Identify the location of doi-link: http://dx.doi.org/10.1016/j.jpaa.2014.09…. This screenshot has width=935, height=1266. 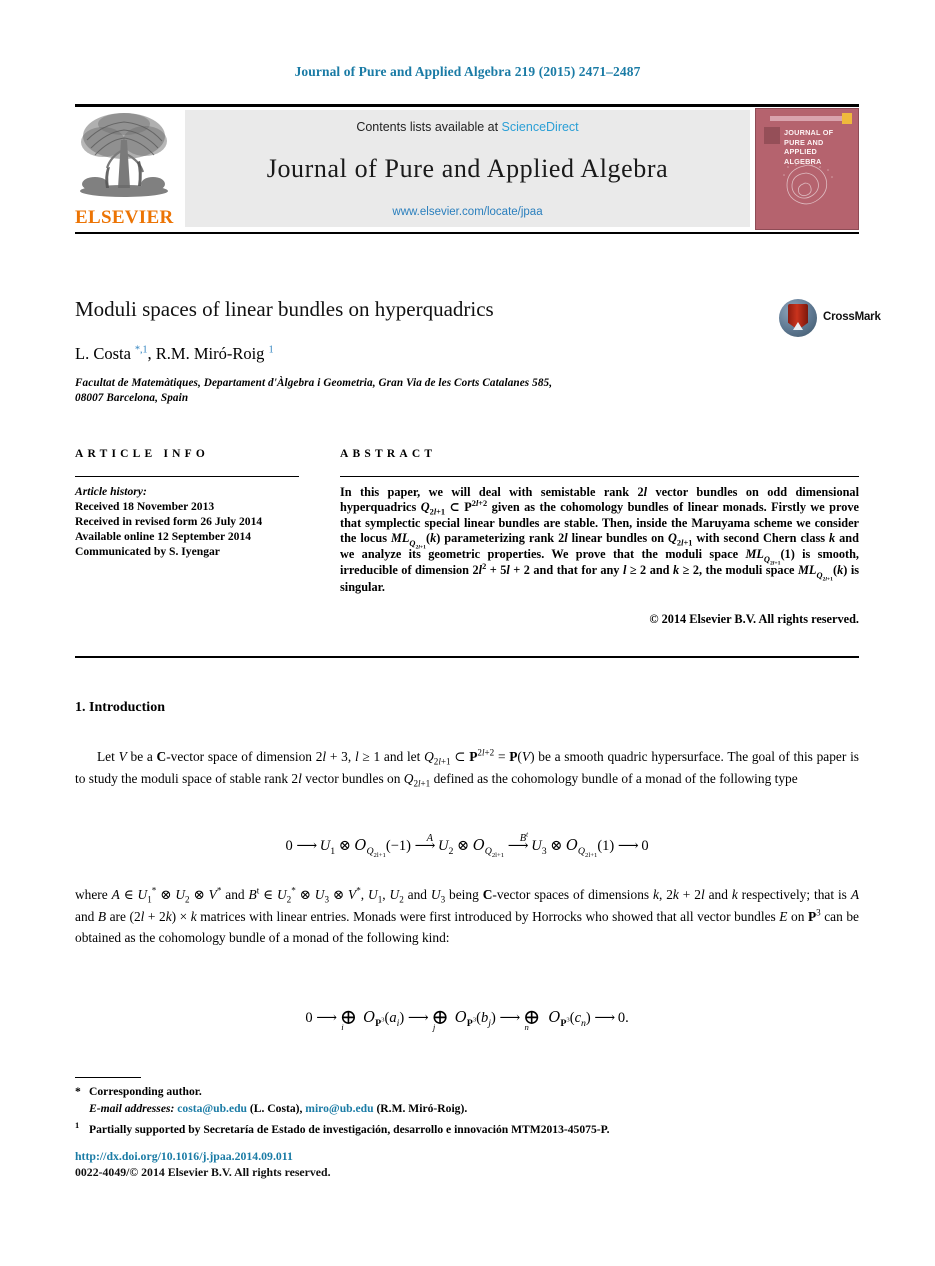
(184, 1156).